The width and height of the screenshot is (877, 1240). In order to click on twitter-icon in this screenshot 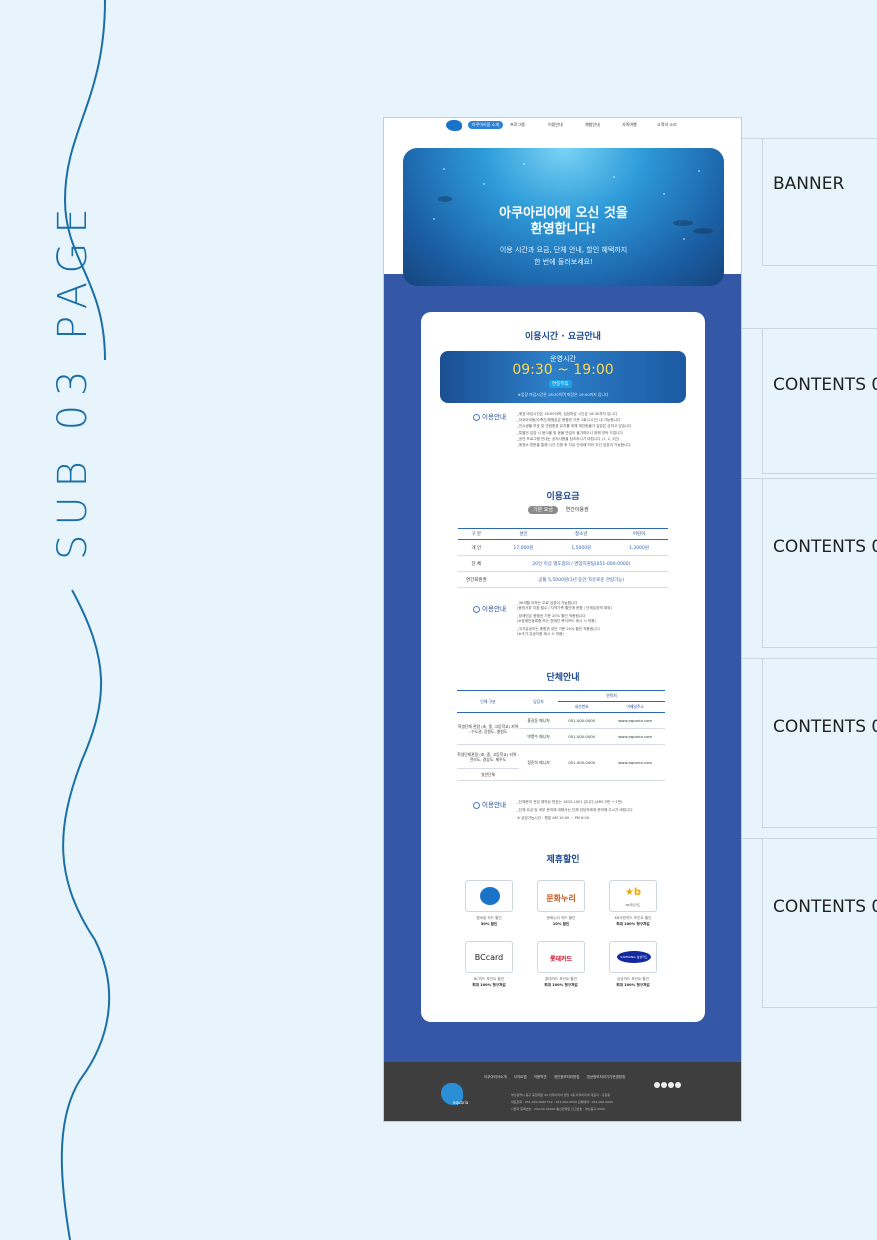, I will do `click(664, 1085)`.